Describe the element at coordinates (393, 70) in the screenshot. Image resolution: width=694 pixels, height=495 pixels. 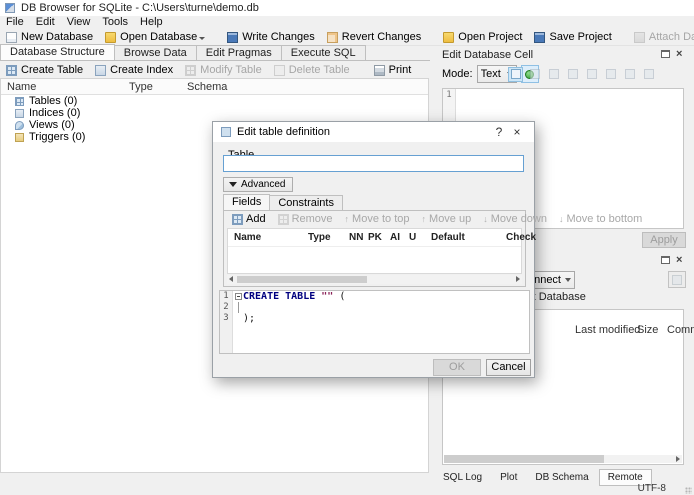
I see `print-button: Print` at that location.